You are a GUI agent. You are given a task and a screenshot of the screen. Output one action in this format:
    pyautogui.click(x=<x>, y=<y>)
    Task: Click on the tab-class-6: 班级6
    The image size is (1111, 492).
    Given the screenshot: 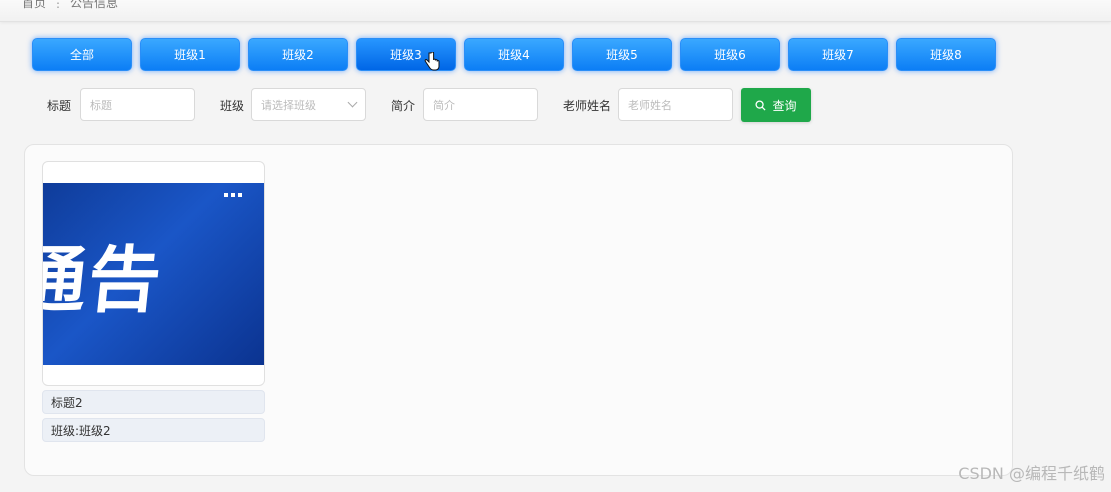 What is the action you would take?
    pyautogui.click(x=730, y=54)
    